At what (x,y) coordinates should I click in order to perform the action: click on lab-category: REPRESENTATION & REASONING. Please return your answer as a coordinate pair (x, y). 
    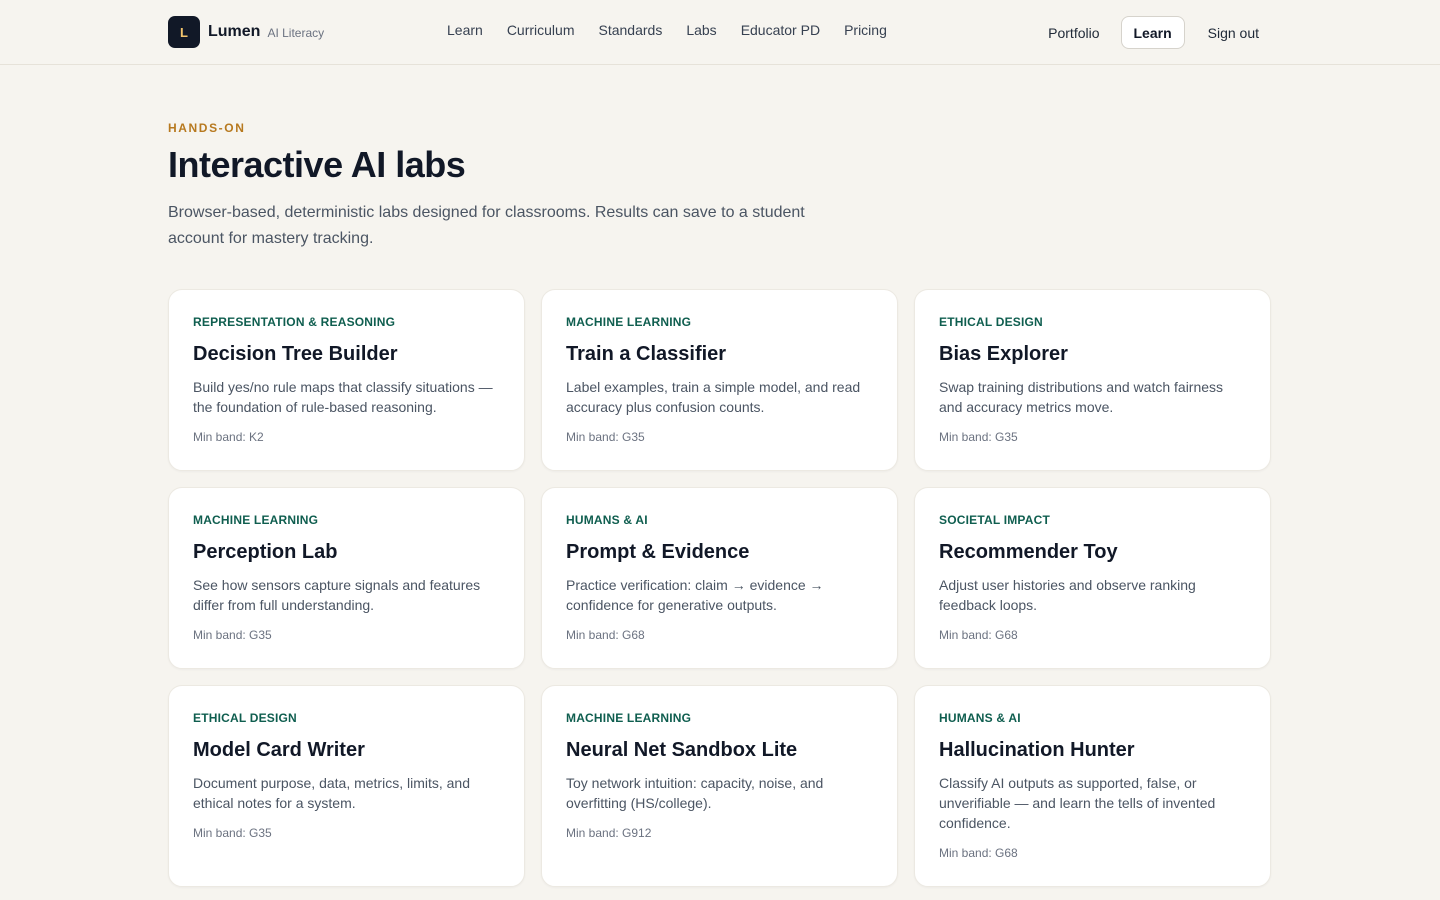
    Looking at the image, I should click on (294, 322).